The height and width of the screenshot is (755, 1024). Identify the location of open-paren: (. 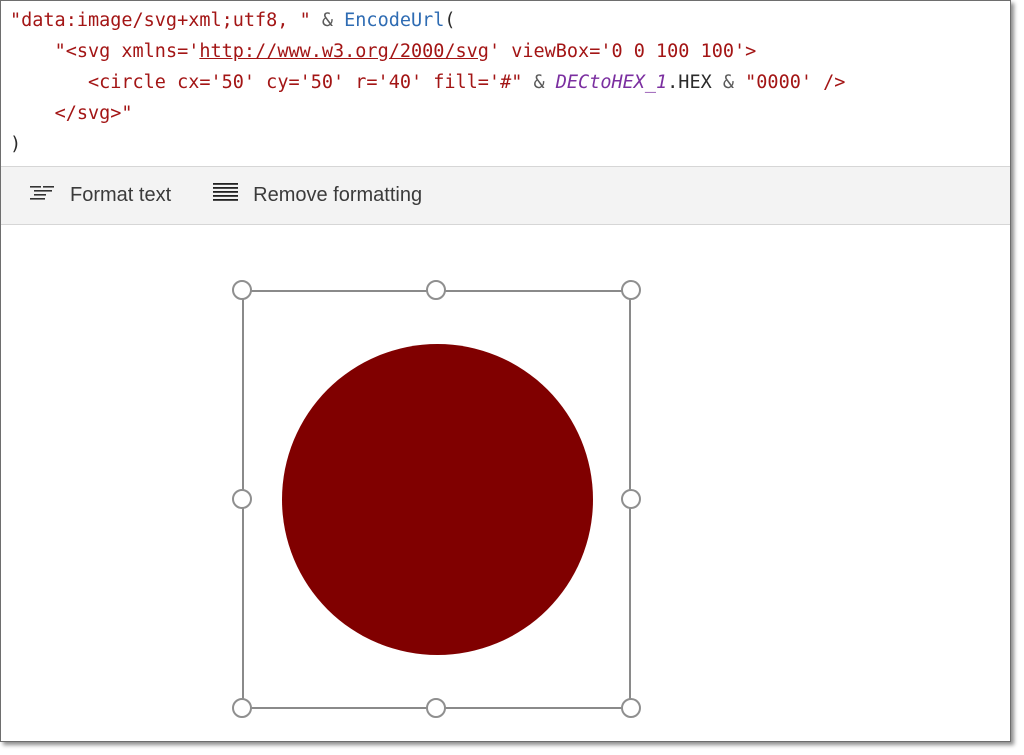
(450, 20).